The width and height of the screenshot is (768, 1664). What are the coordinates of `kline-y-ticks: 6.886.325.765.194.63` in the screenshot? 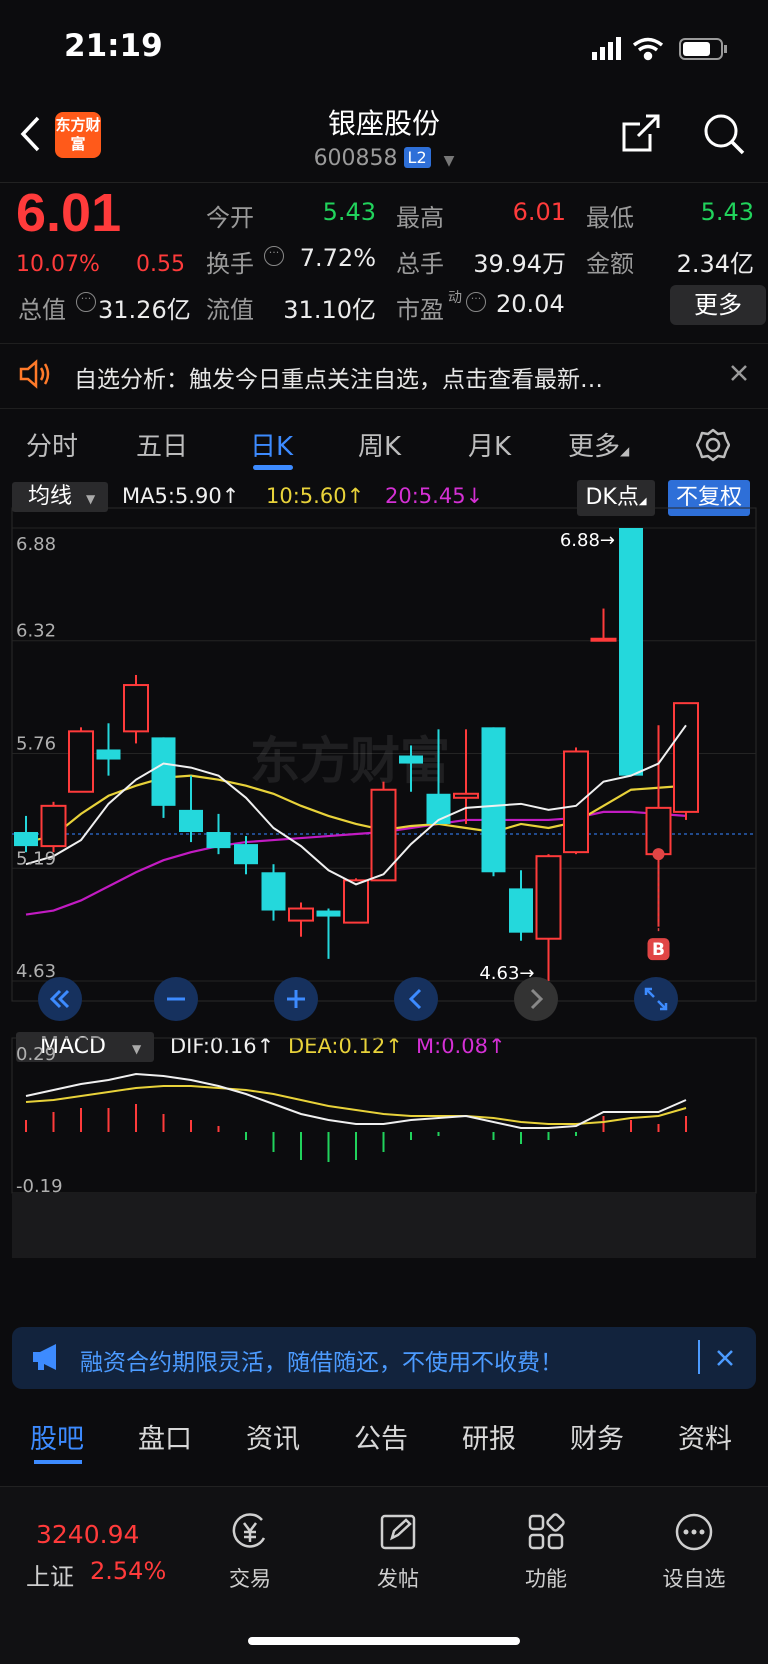 It's located at (36, 758).